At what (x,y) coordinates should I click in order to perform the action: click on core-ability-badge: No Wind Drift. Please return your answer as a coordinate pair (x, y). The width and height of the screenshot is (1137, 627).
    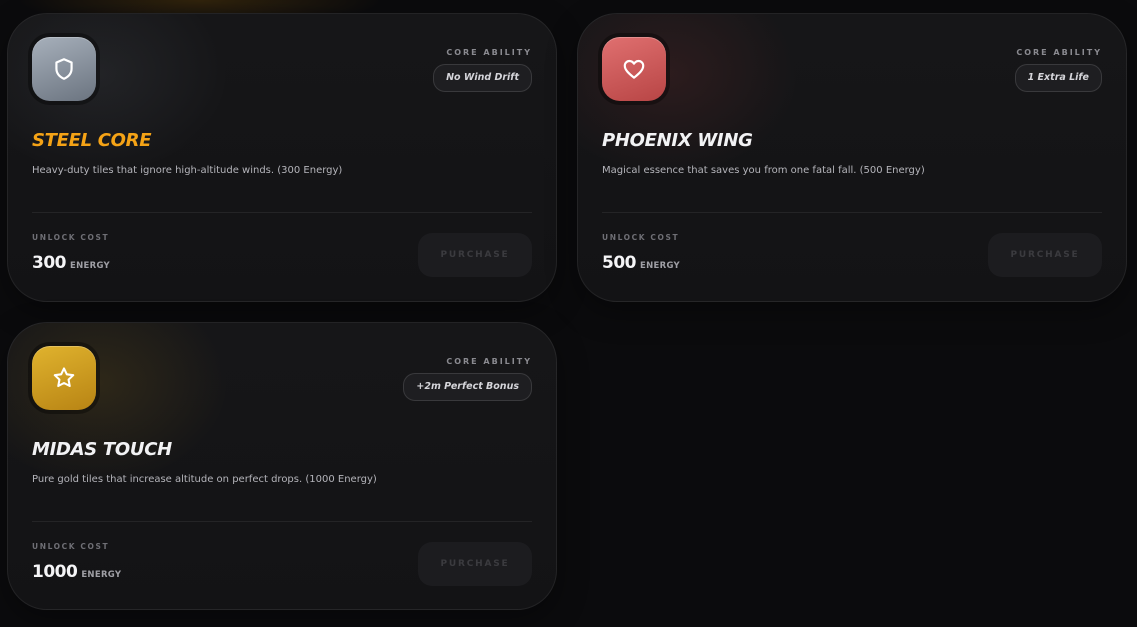
    Looking at the image, I should click on (482, 78).